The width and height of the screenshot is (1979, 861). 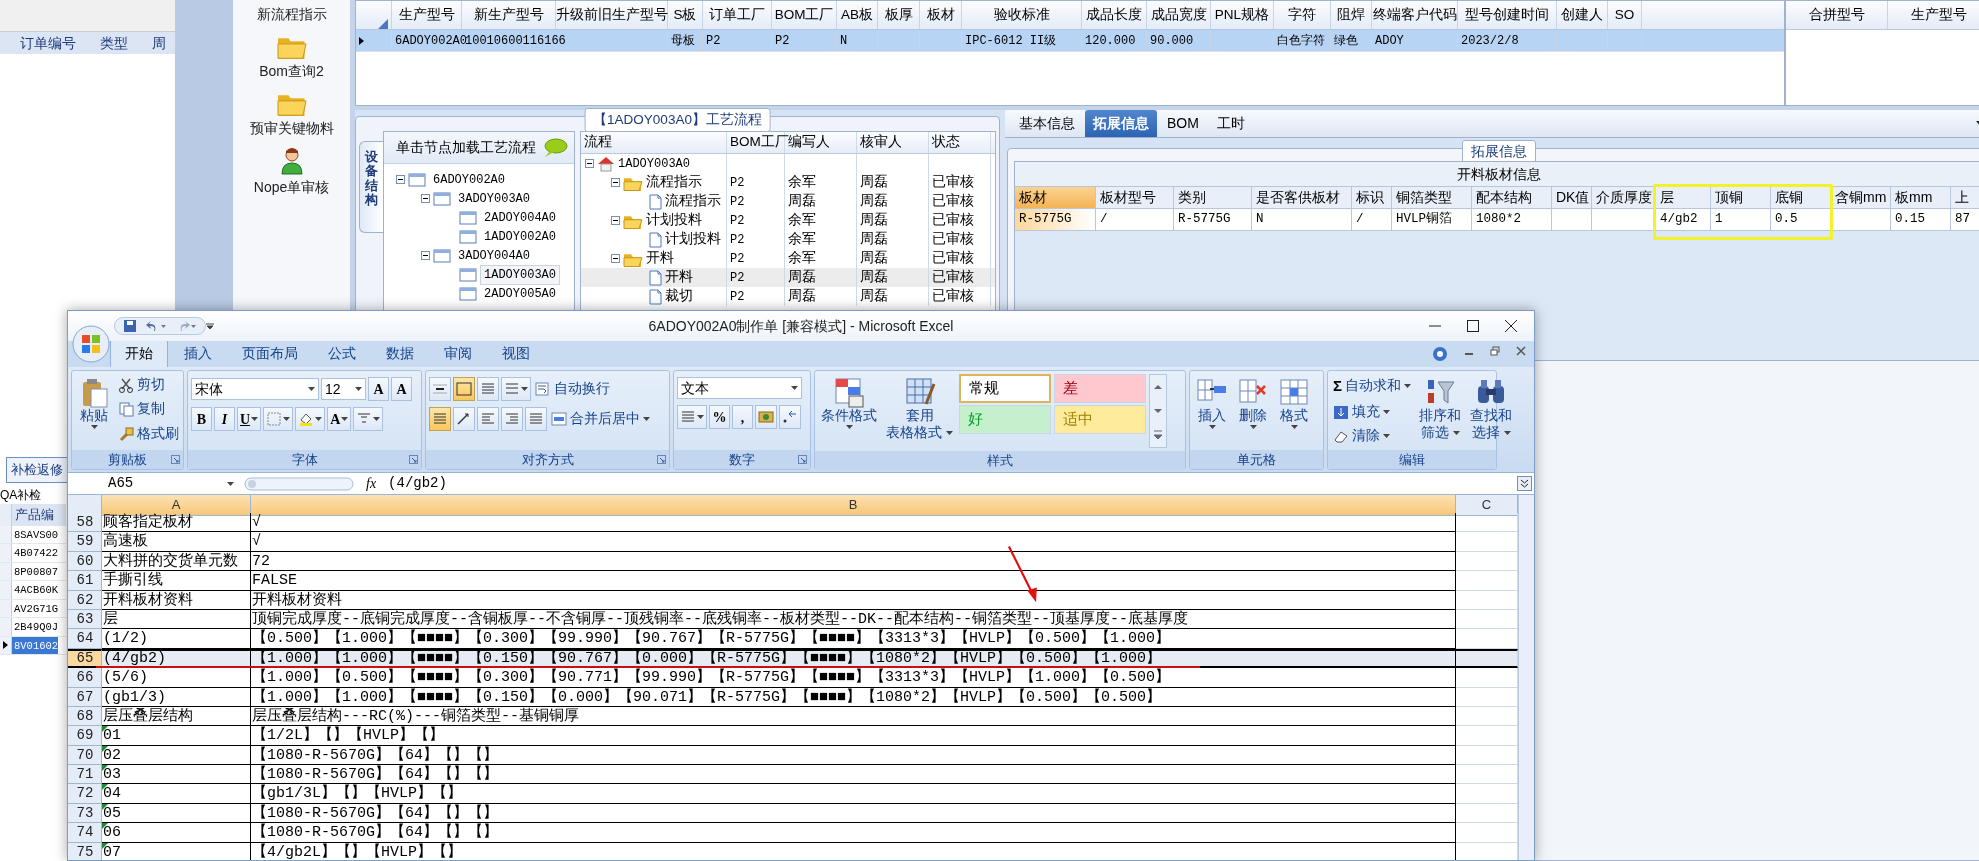 I want to click on side-tab: 设备结构, so click(x=371, y=187).